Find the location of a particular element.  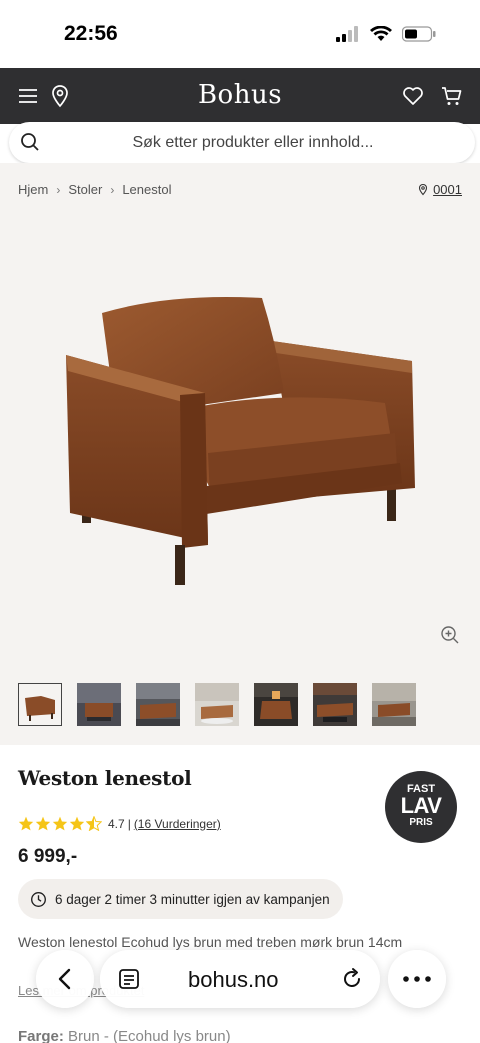

store-selector: 0001 is located at coordinates (439, 189).